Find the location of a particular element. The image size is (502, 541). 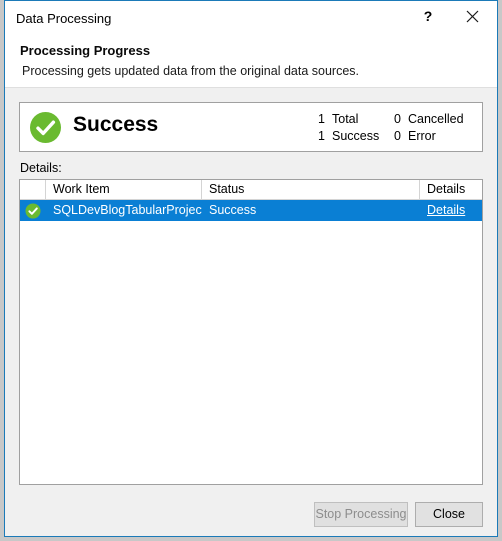

status-badge: Success is located at coordinates (116, 124).